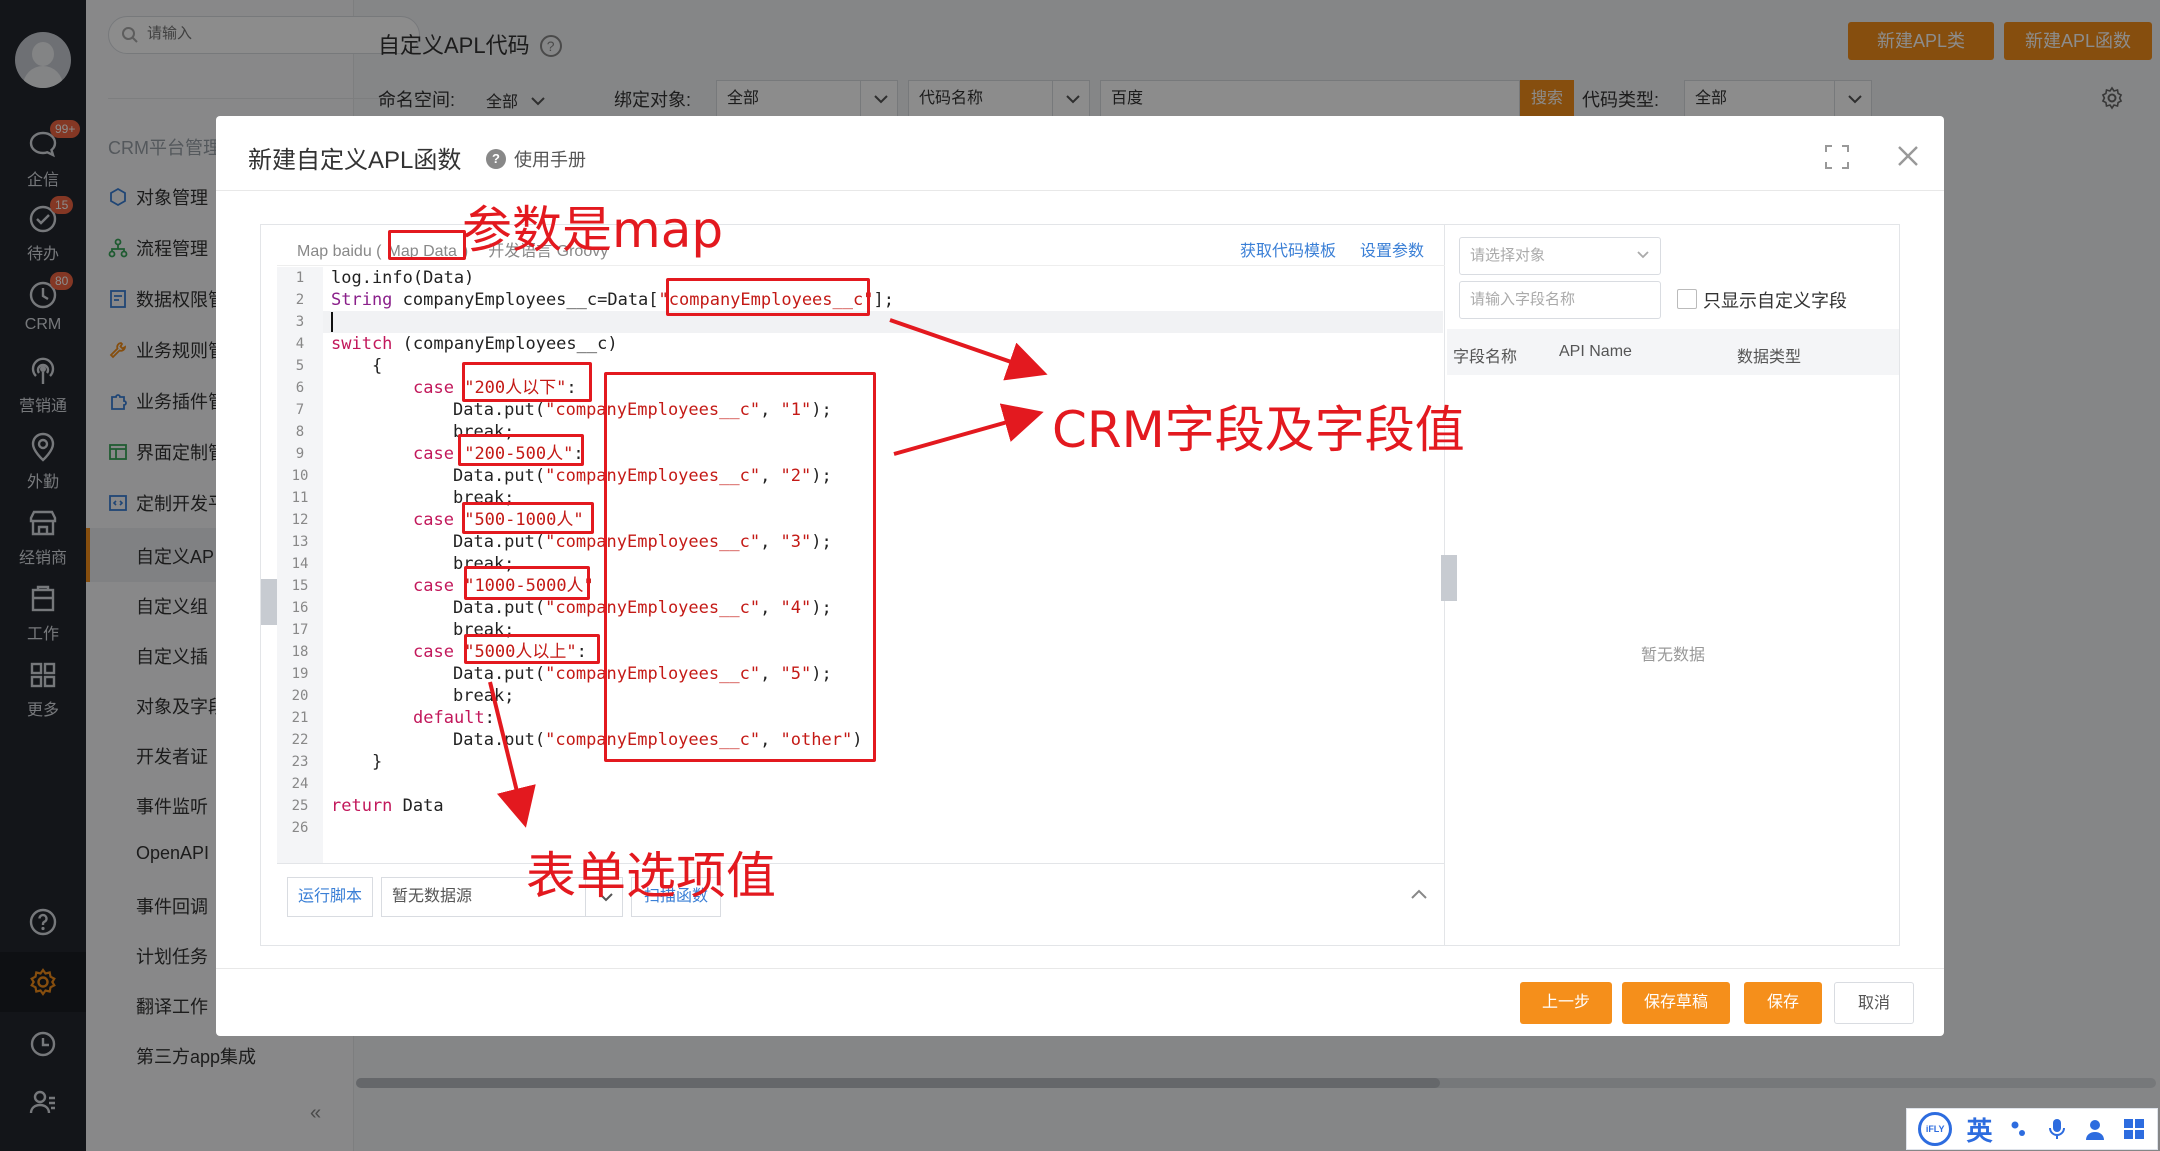  I want to click on line-number: 24, so click(300, 784).